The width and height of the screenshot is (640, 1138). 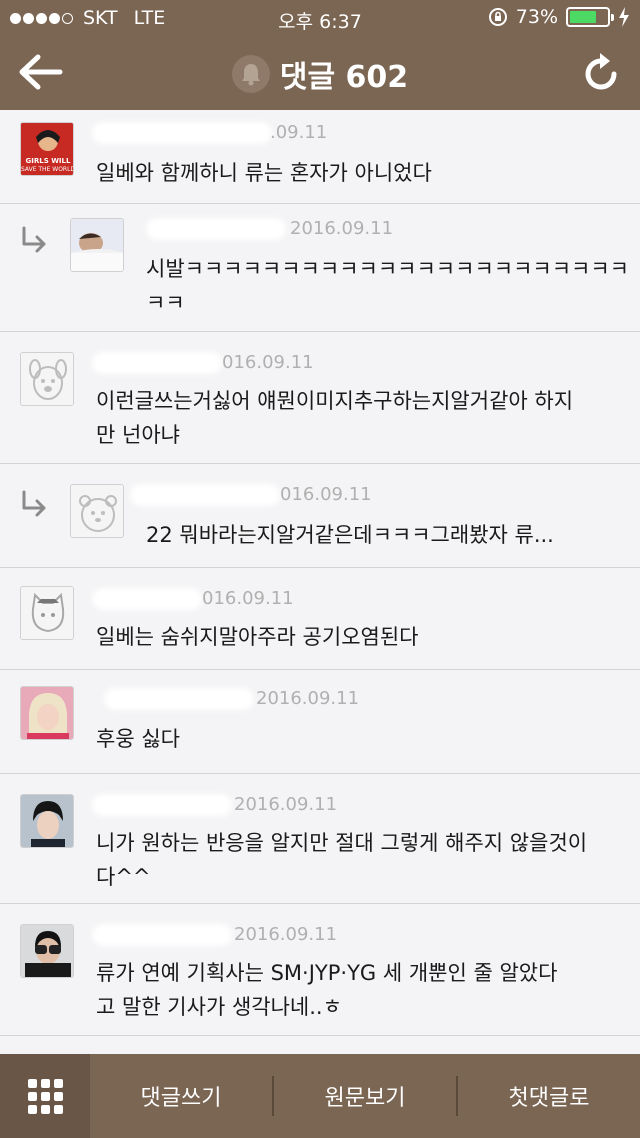 What do you see at coordinates (365, 1096) in the screenshot?
I see `view-original-button: 원문보기` at bounding box center [365, 1096].